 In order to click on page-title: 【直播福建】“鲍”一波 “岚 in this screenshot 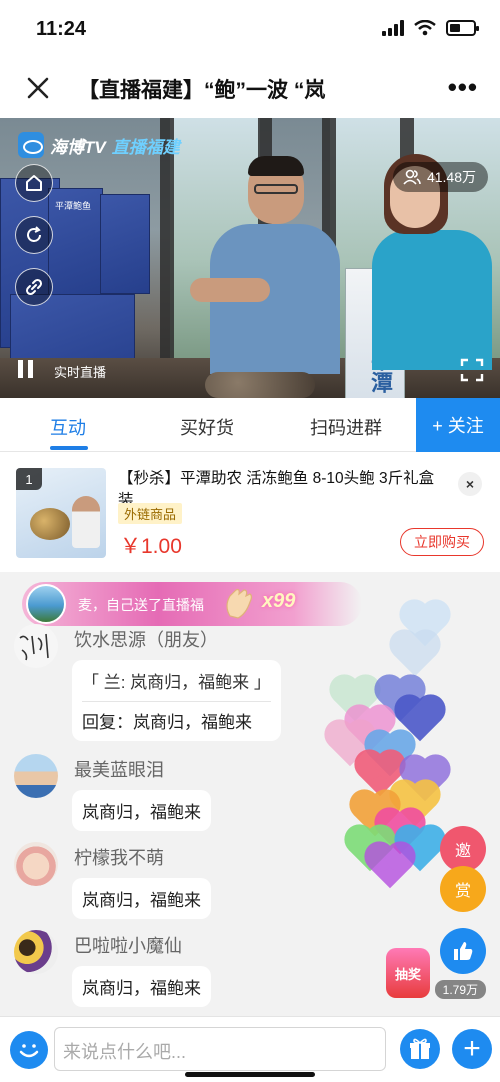, I will do `click(202, 90)`.